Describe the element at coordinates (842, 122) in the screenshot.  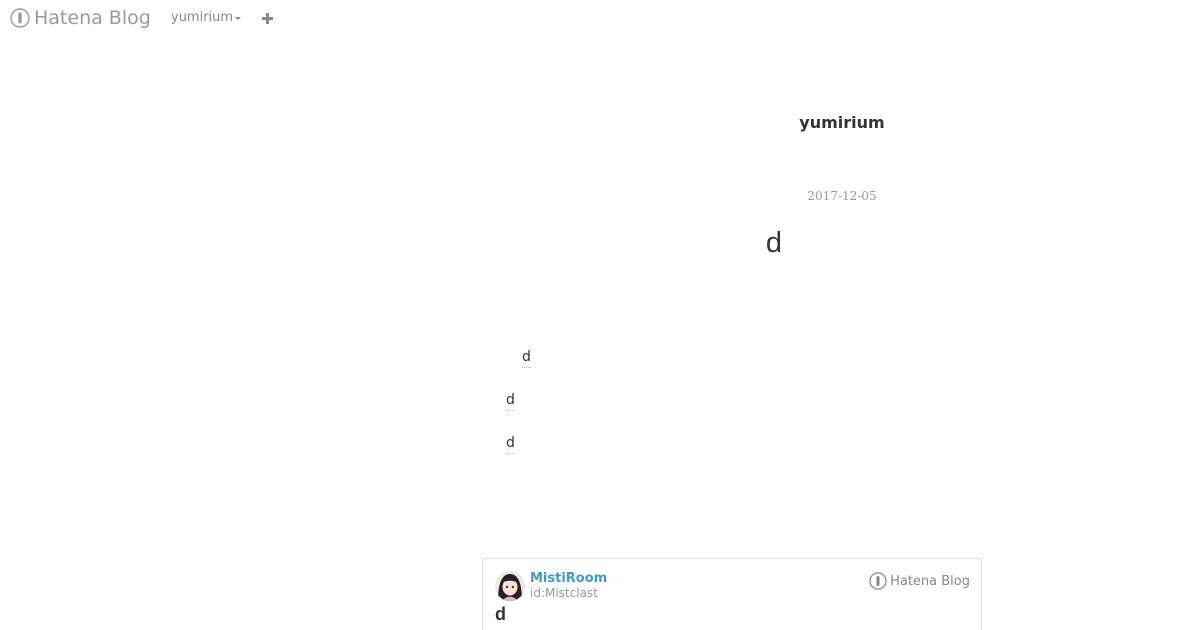
I see `blog-title: yumirium` at that location.